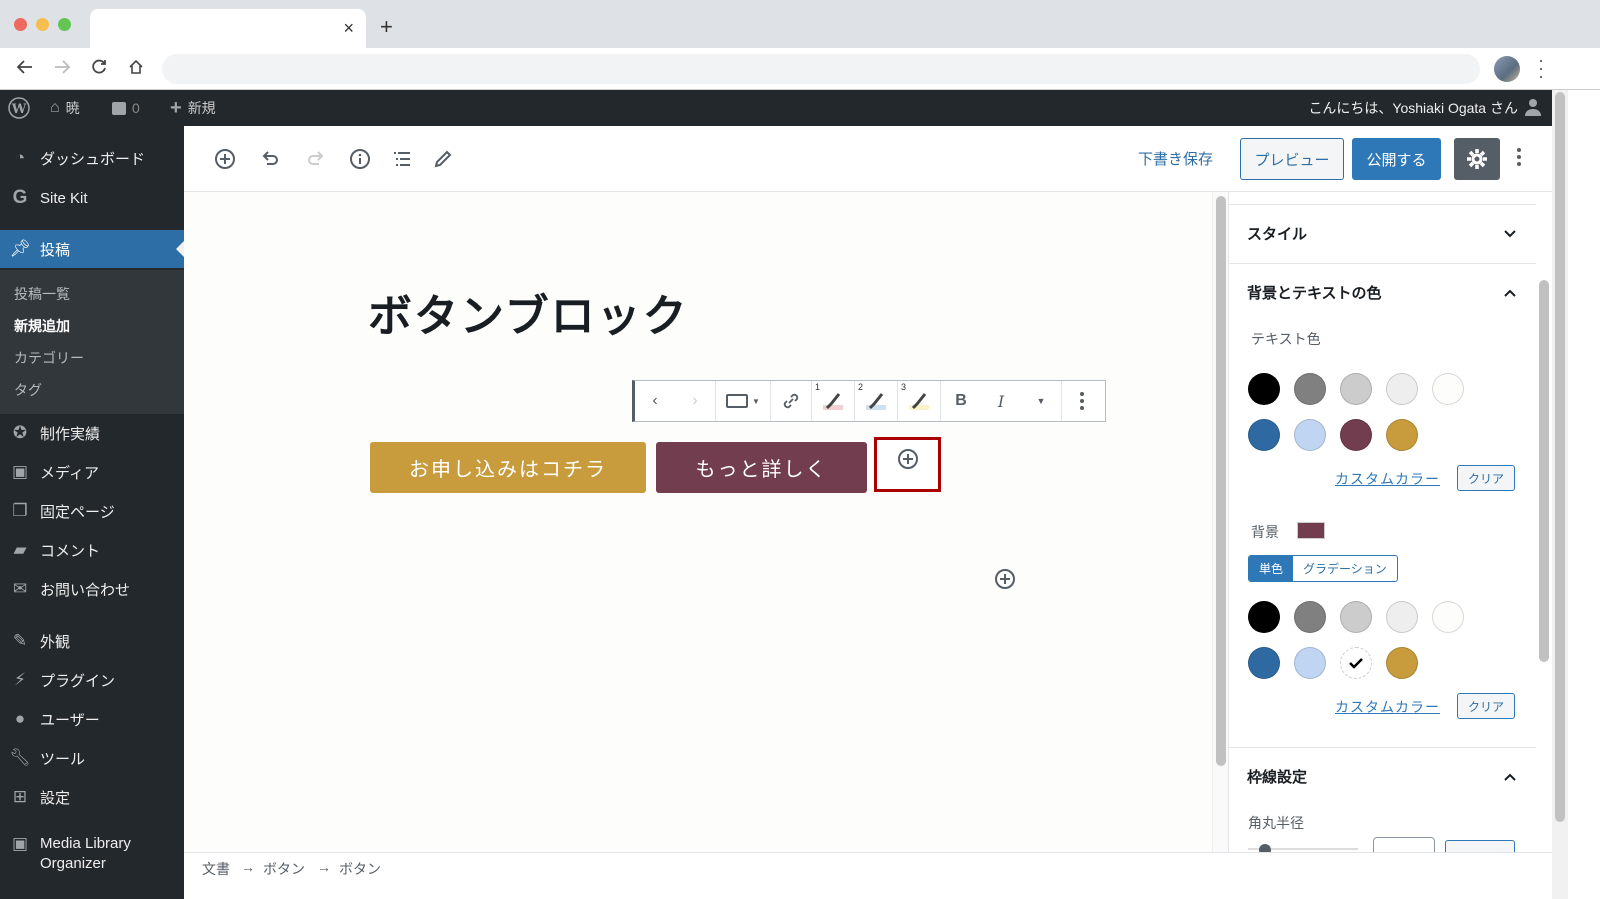  What do you see at coordinates (821, 69) in the screenshot?
I see `address-bar` at bounding box center [821, 69].